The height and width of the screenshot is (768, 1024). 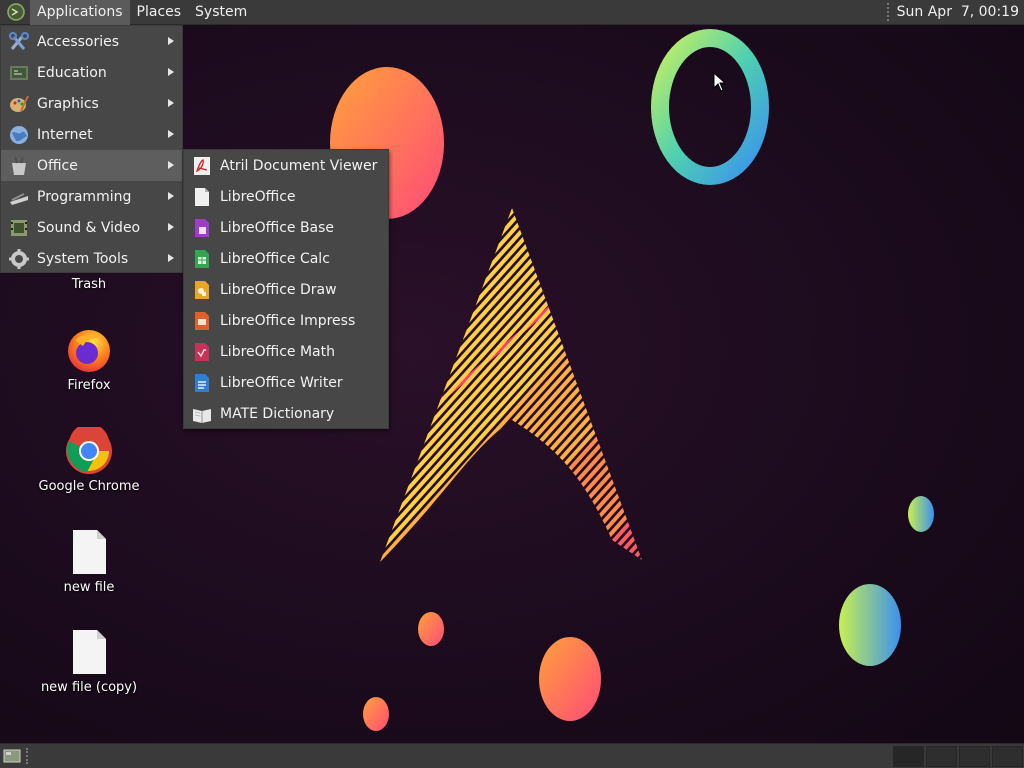 I want to click on menu-item-system-tools: System Tools, so click(x=91, y=258).